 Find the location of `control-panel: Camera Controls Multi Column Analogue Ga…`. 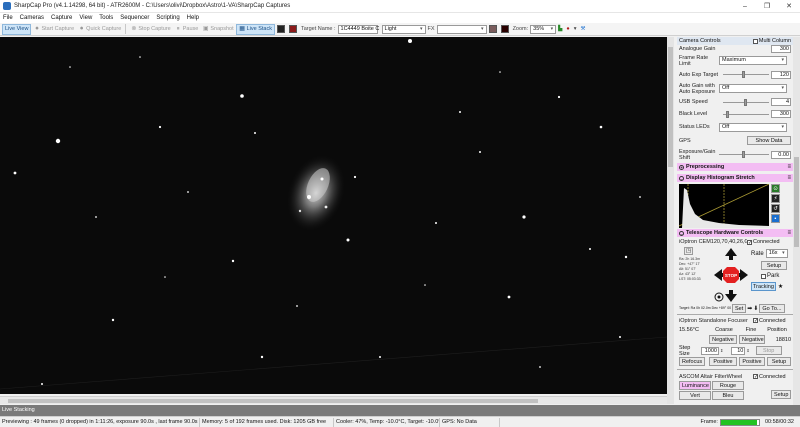

control-panel: Camera Controls Multi Column Analogue Ga… is located at coordinates (735, 221).